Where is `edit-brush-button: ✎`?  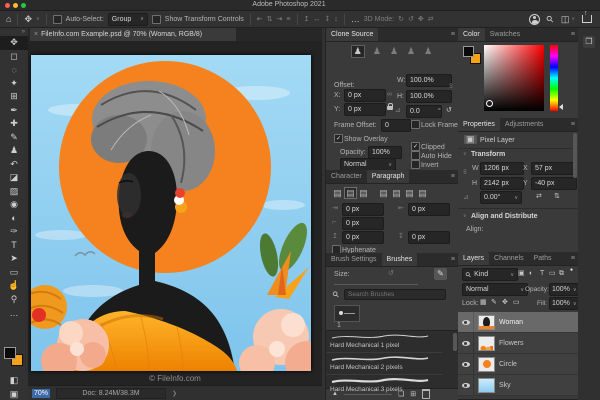 edit-brush-button: ✎ is located at coordinates (440, 274).